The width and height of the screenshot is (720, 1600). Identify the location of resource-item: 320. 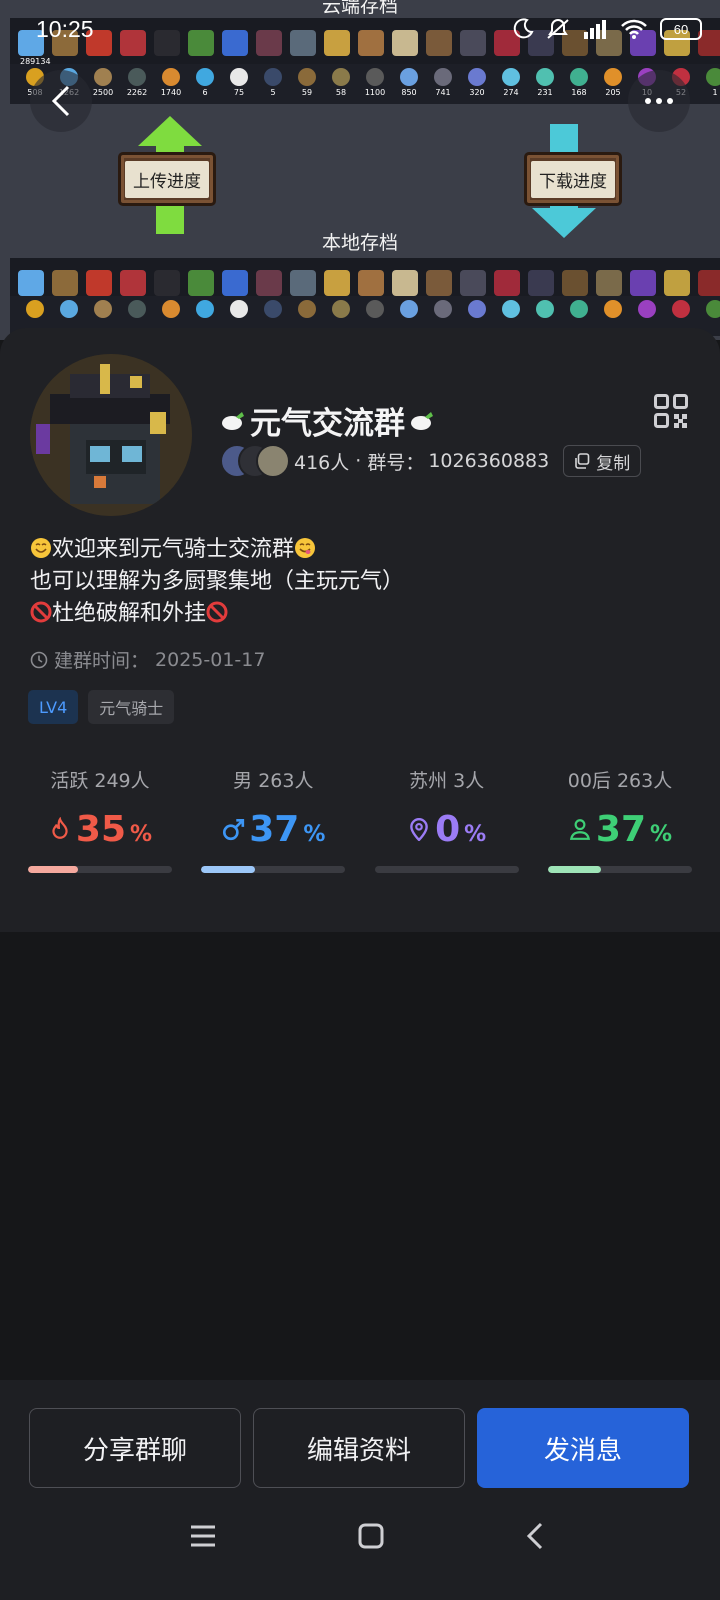
(477, 80).